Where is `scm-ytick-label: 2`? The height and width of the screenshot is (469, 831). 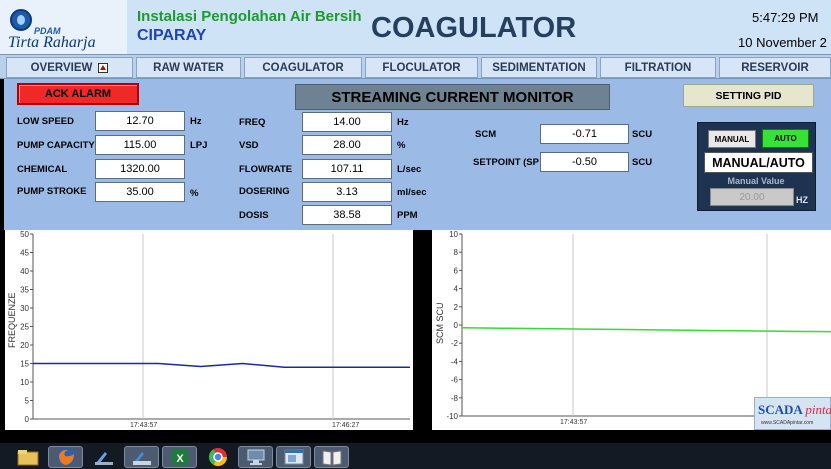
scm-ytick-label: 2 is located at coordinates (456, 307).